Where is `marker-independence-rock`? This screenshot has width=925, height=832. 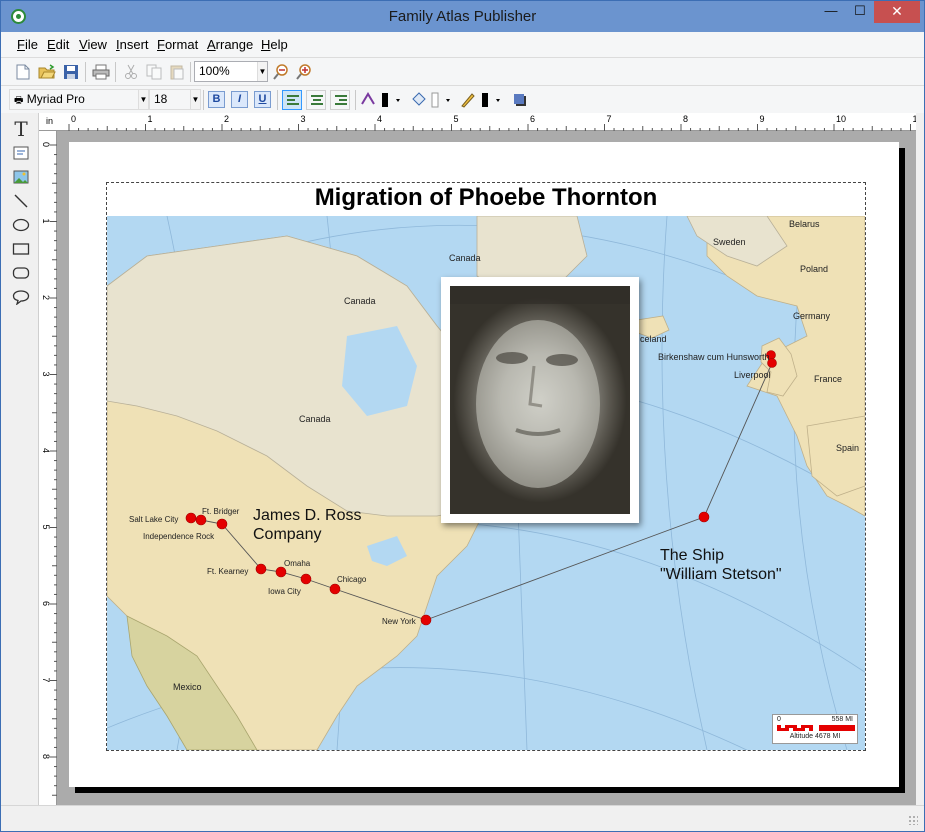
marker-independence-rock is located at coordinates (222, 524).